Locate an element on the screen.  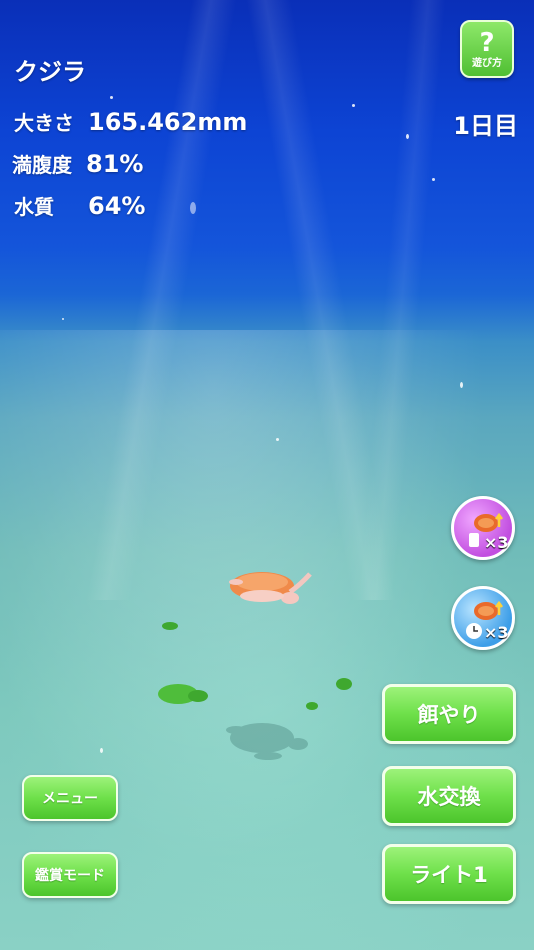
turtle-icon is located at coordinates (270, 588).